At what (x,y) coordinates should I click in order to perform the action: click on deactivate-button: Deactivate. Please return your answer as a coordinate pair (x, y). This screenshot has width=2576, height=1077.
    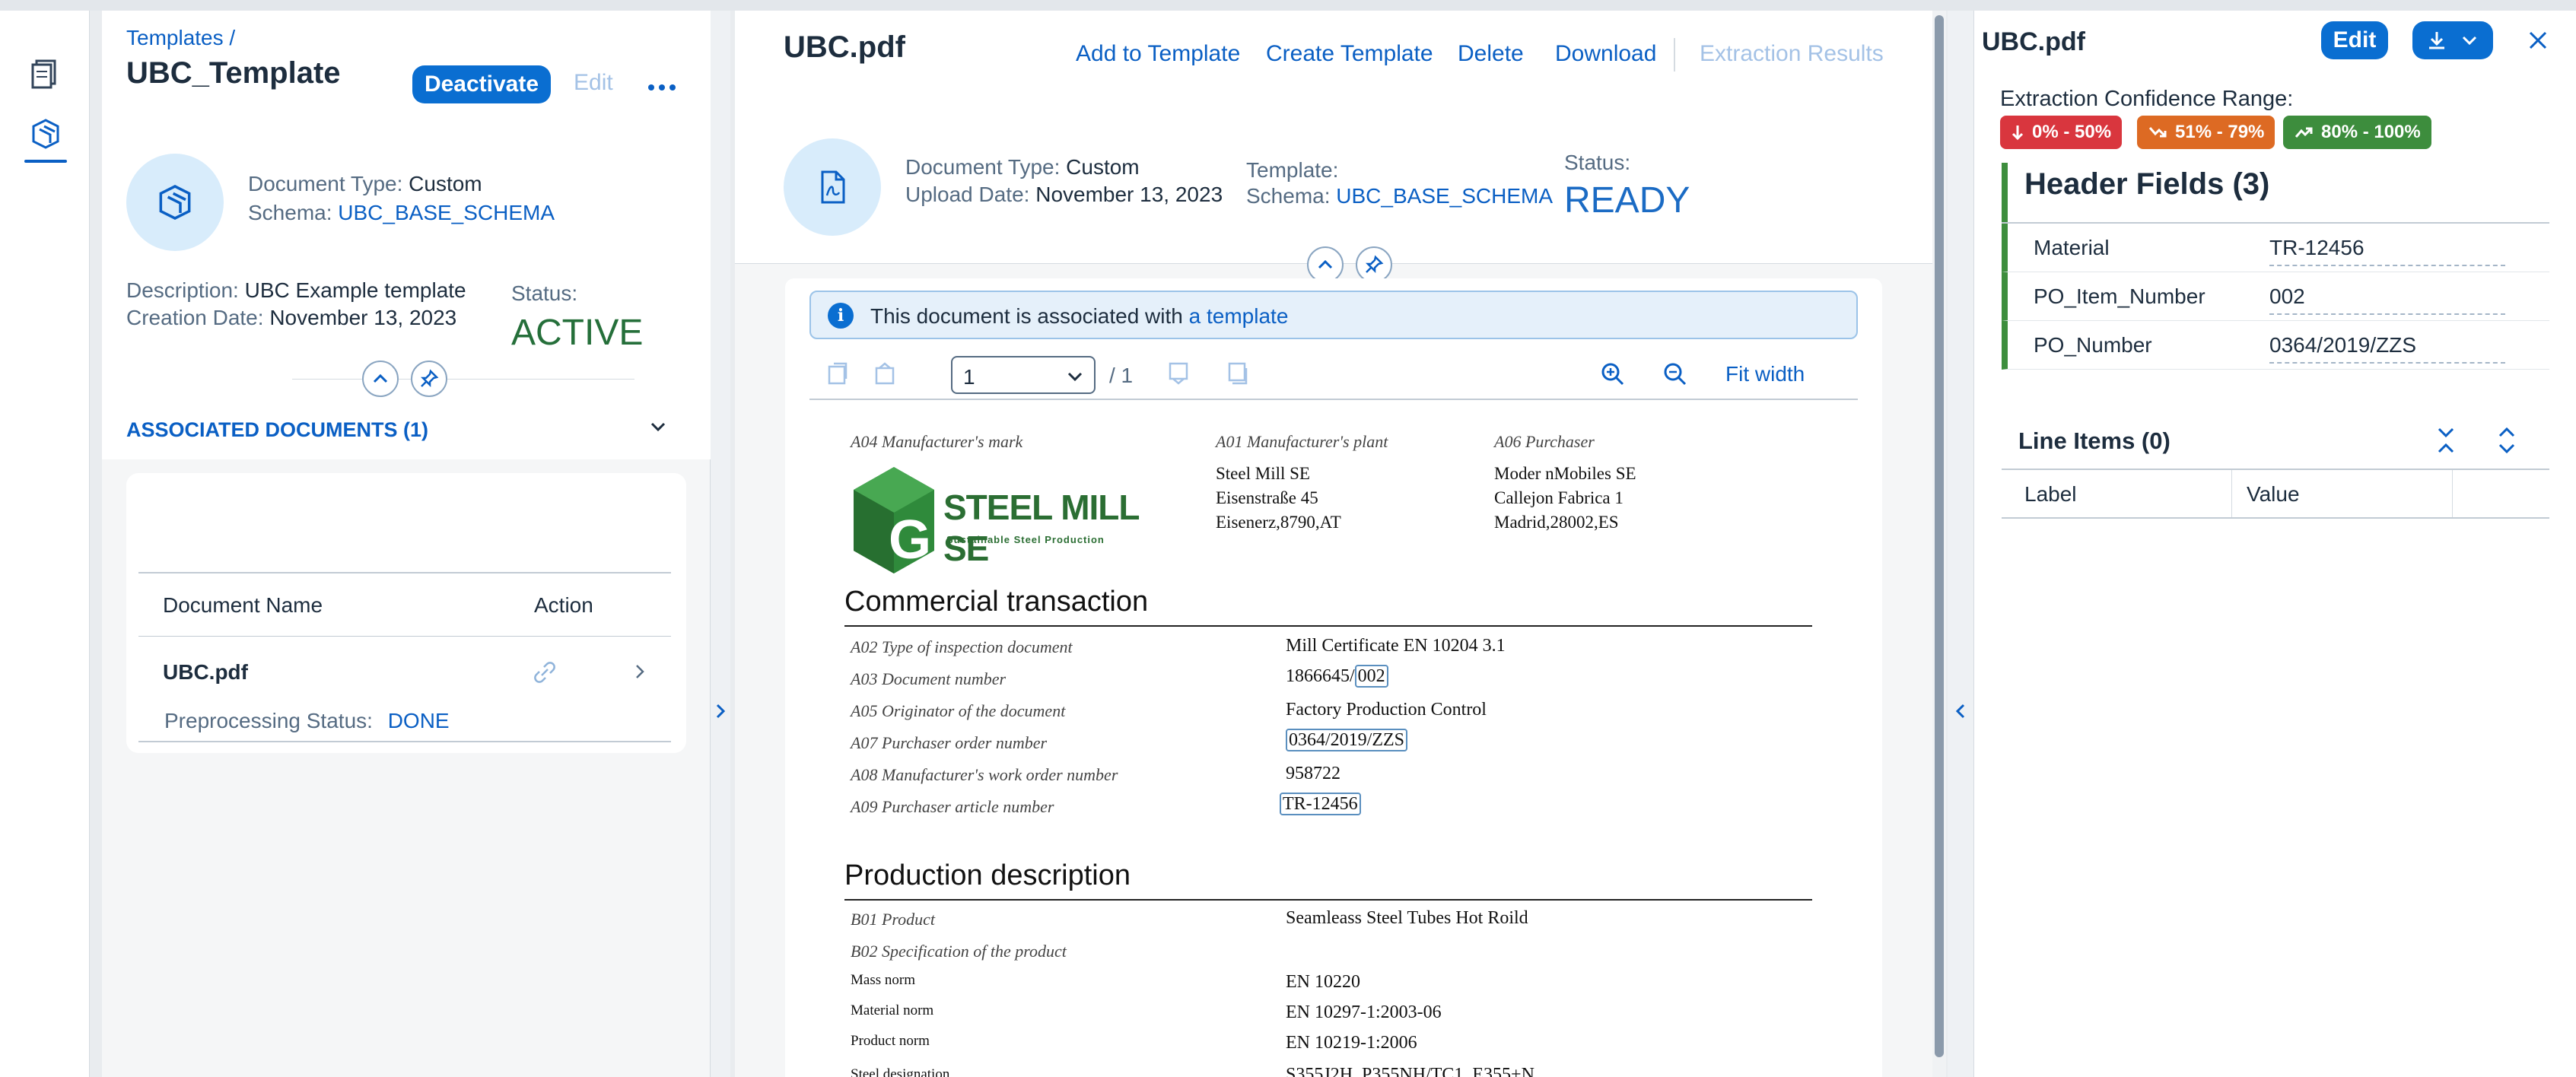
    Looking at the image, I should click on (481, 84).